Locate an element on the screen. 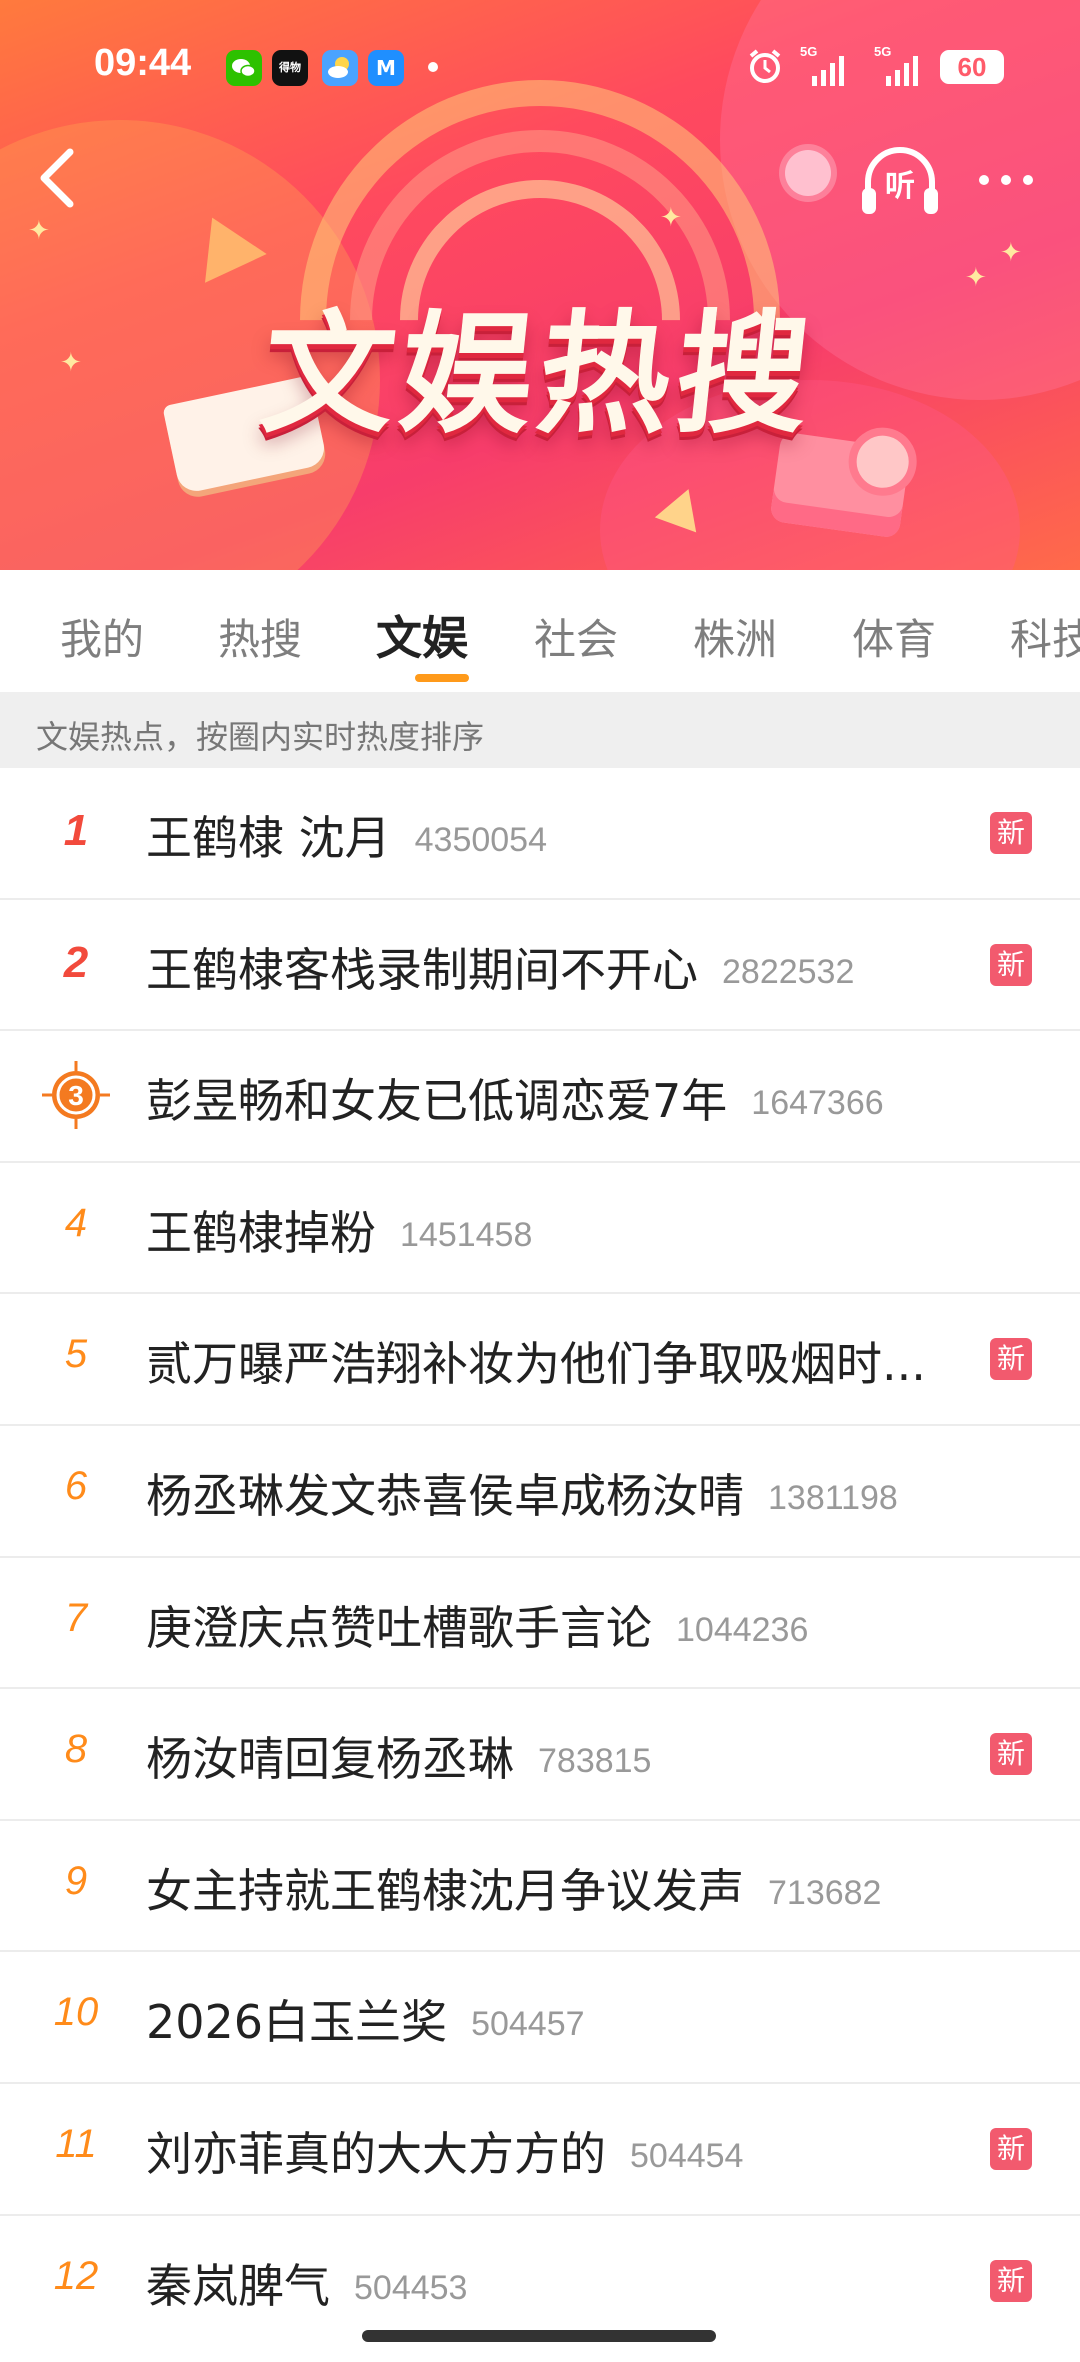  list-item: 3 彭昱畅和女友已低调恋爱7年 1647366 is located at coordinates (540, 1097).